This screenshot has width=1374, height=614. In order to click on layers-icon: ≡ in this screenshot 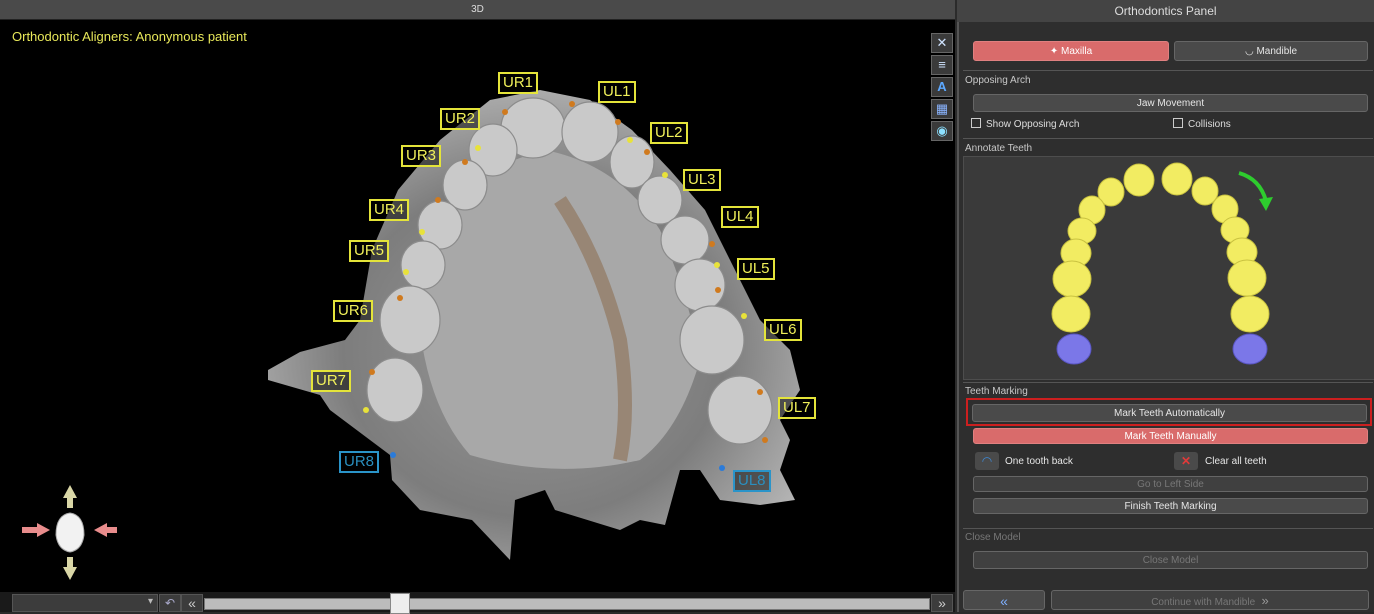, I will do `click(942, 65)`.